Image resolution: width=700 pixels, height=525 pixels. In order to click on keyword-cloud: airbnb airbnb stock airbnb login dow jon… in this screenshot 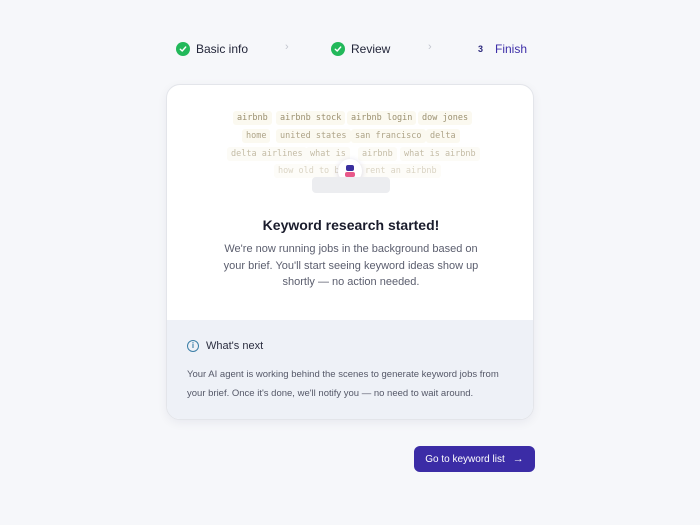, I will do `click(350, 152)`.